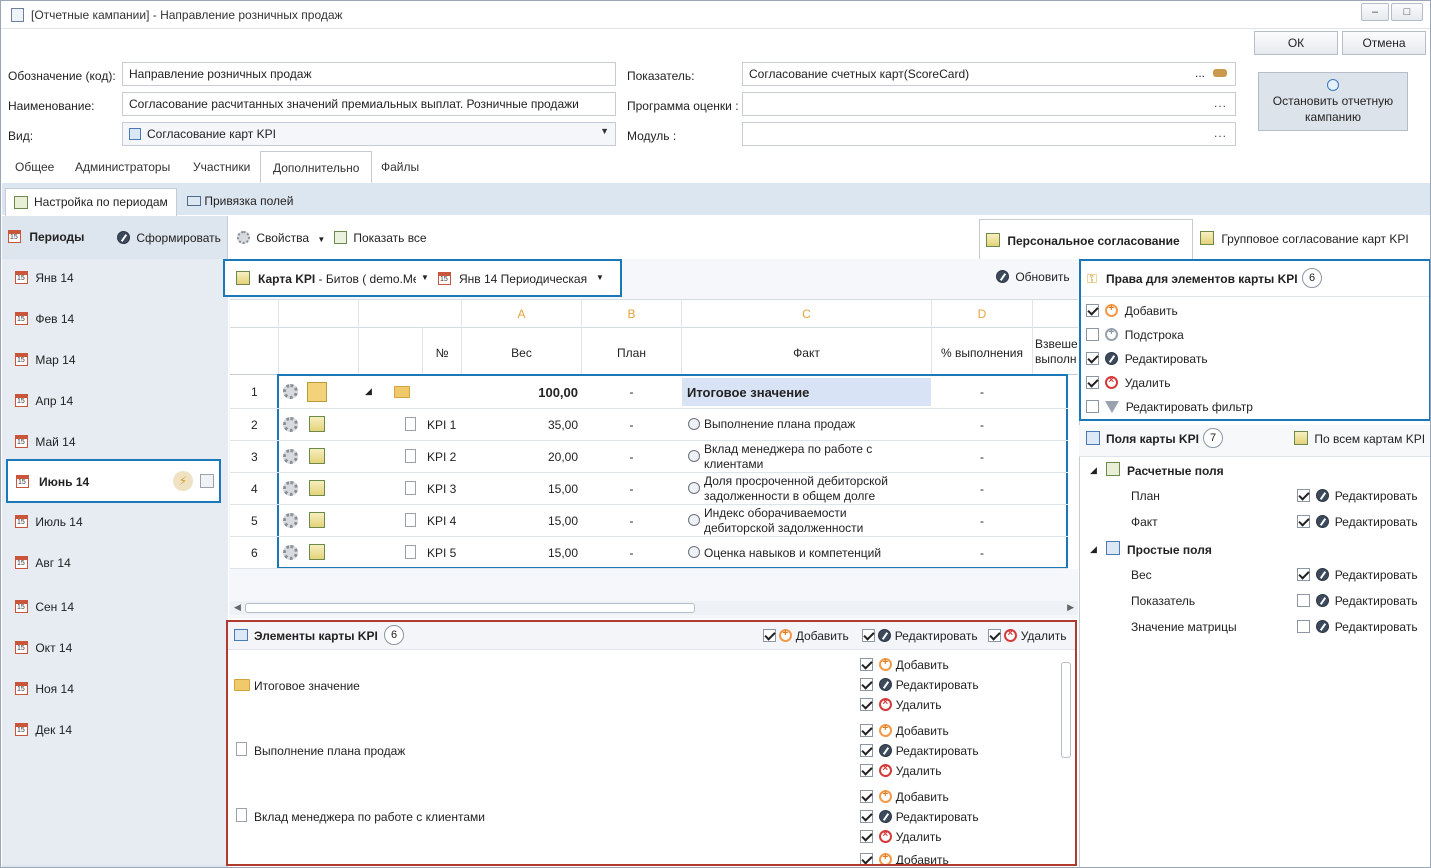 The height and width of the screenshot is (868, 1431). Describe the element at coordinates (34, 167) in the screenshot. I see `tab-general: Общее` at that location.